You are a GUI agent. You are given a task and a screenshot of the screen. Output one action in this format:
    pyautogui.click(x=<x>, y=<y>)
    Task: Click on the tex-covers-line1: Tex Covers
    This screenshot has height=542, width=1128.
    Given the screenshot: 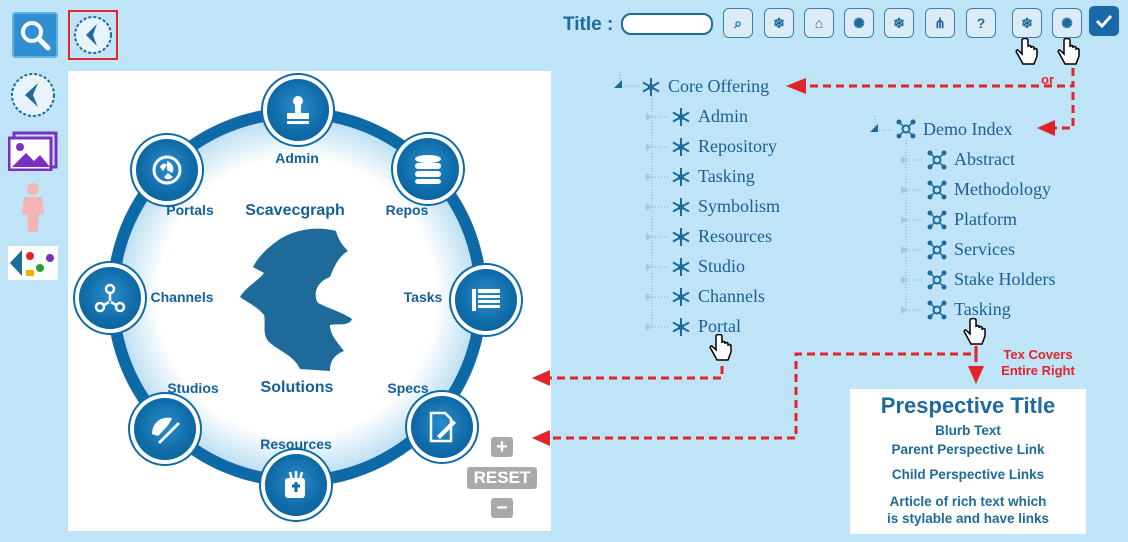 What is the action you would take?
    pyautogui.click(x=1038, y=354)
    